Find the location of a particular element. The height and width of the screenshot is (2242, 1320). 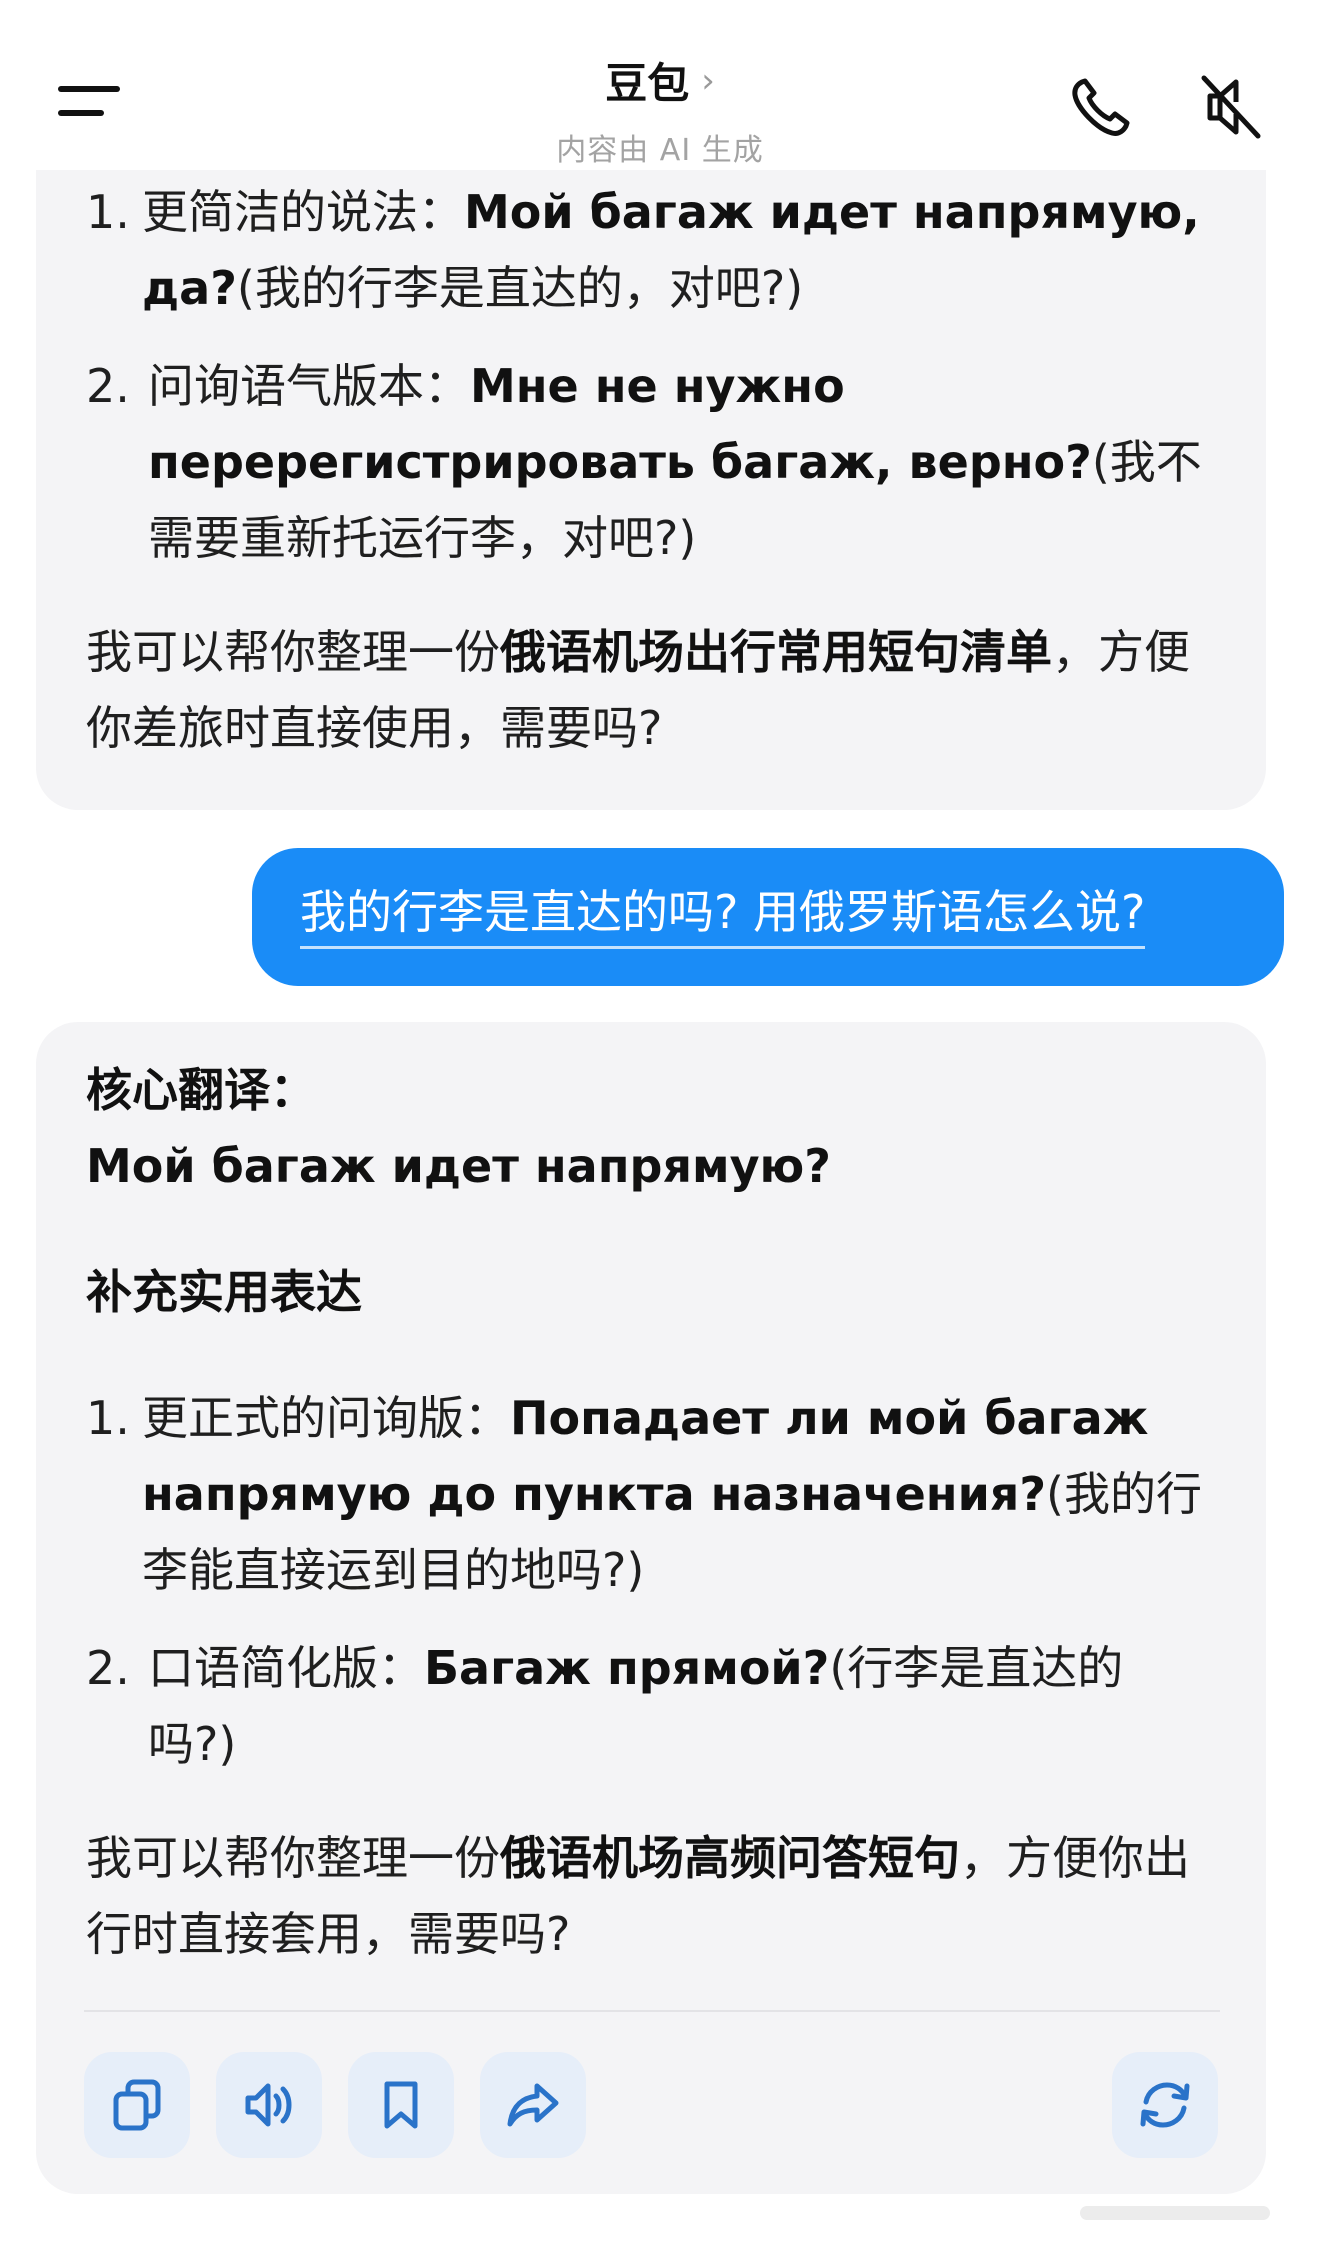

regenerate-button is located at coordinates (1165, 2105).